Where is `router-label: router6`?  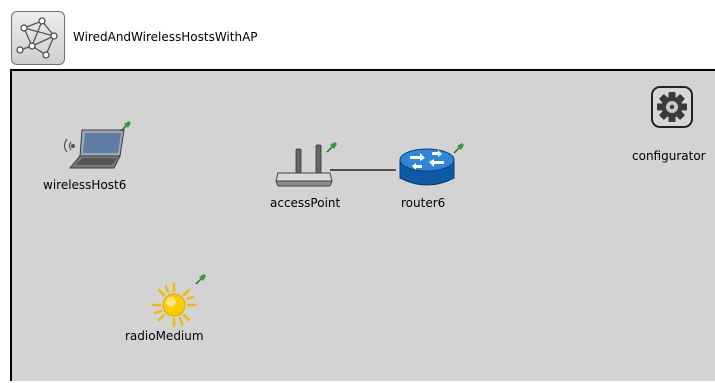
router-label: router6 is located at coordinates (423, 203).